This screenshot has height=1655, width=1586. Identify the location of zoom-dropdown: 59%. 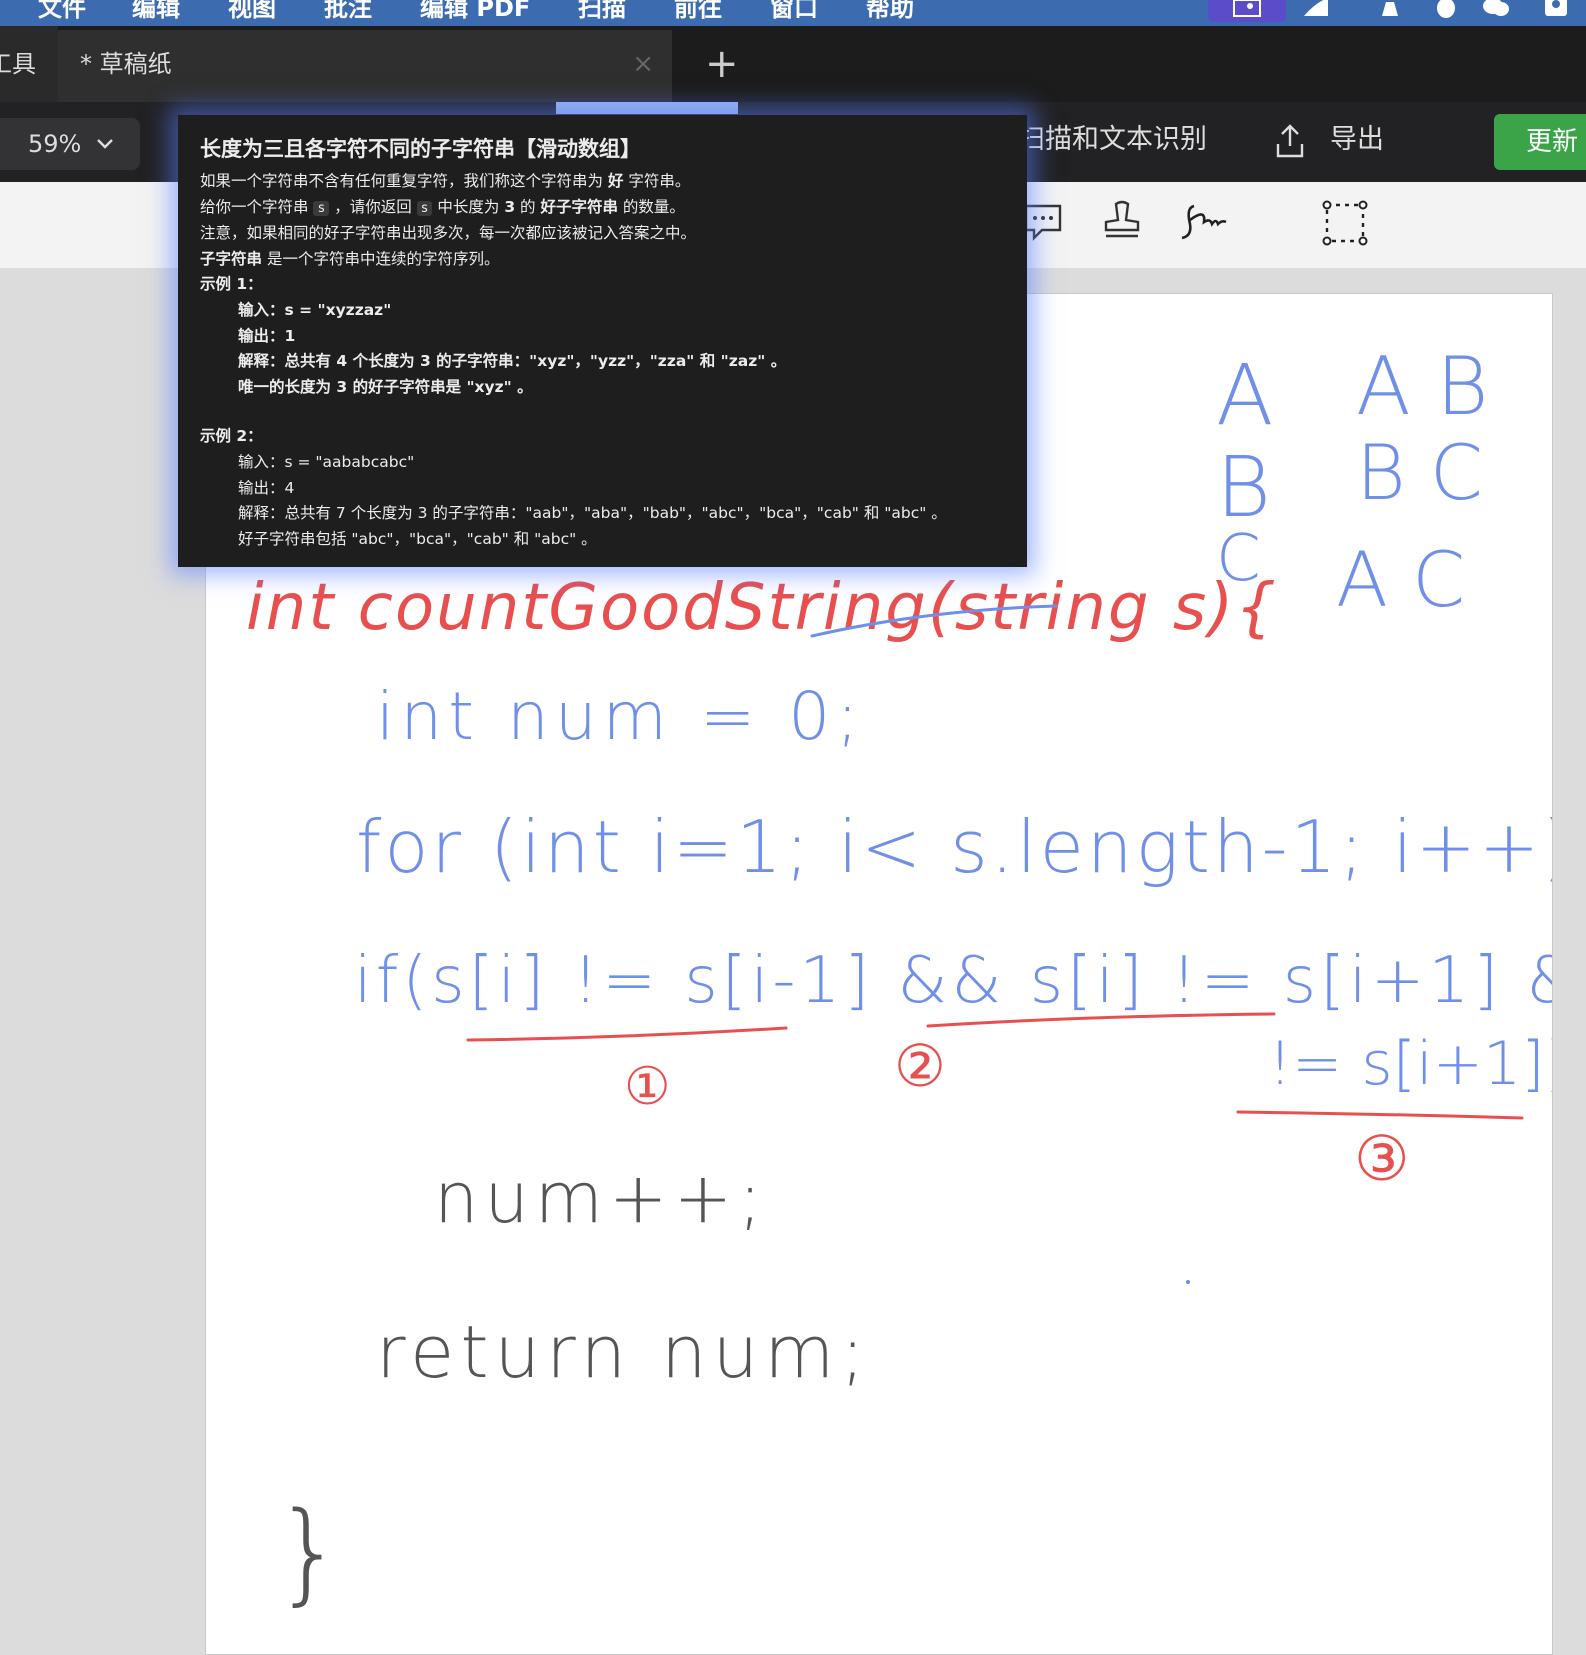
(70, 144).